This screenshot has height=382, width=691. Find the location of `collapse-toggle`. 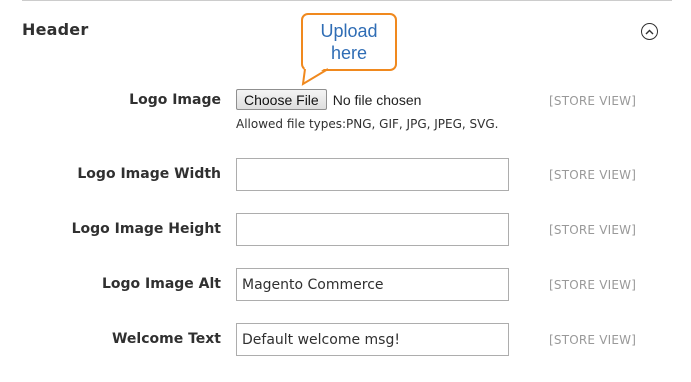

collapse-toggle is located at coordinates (649, 31).